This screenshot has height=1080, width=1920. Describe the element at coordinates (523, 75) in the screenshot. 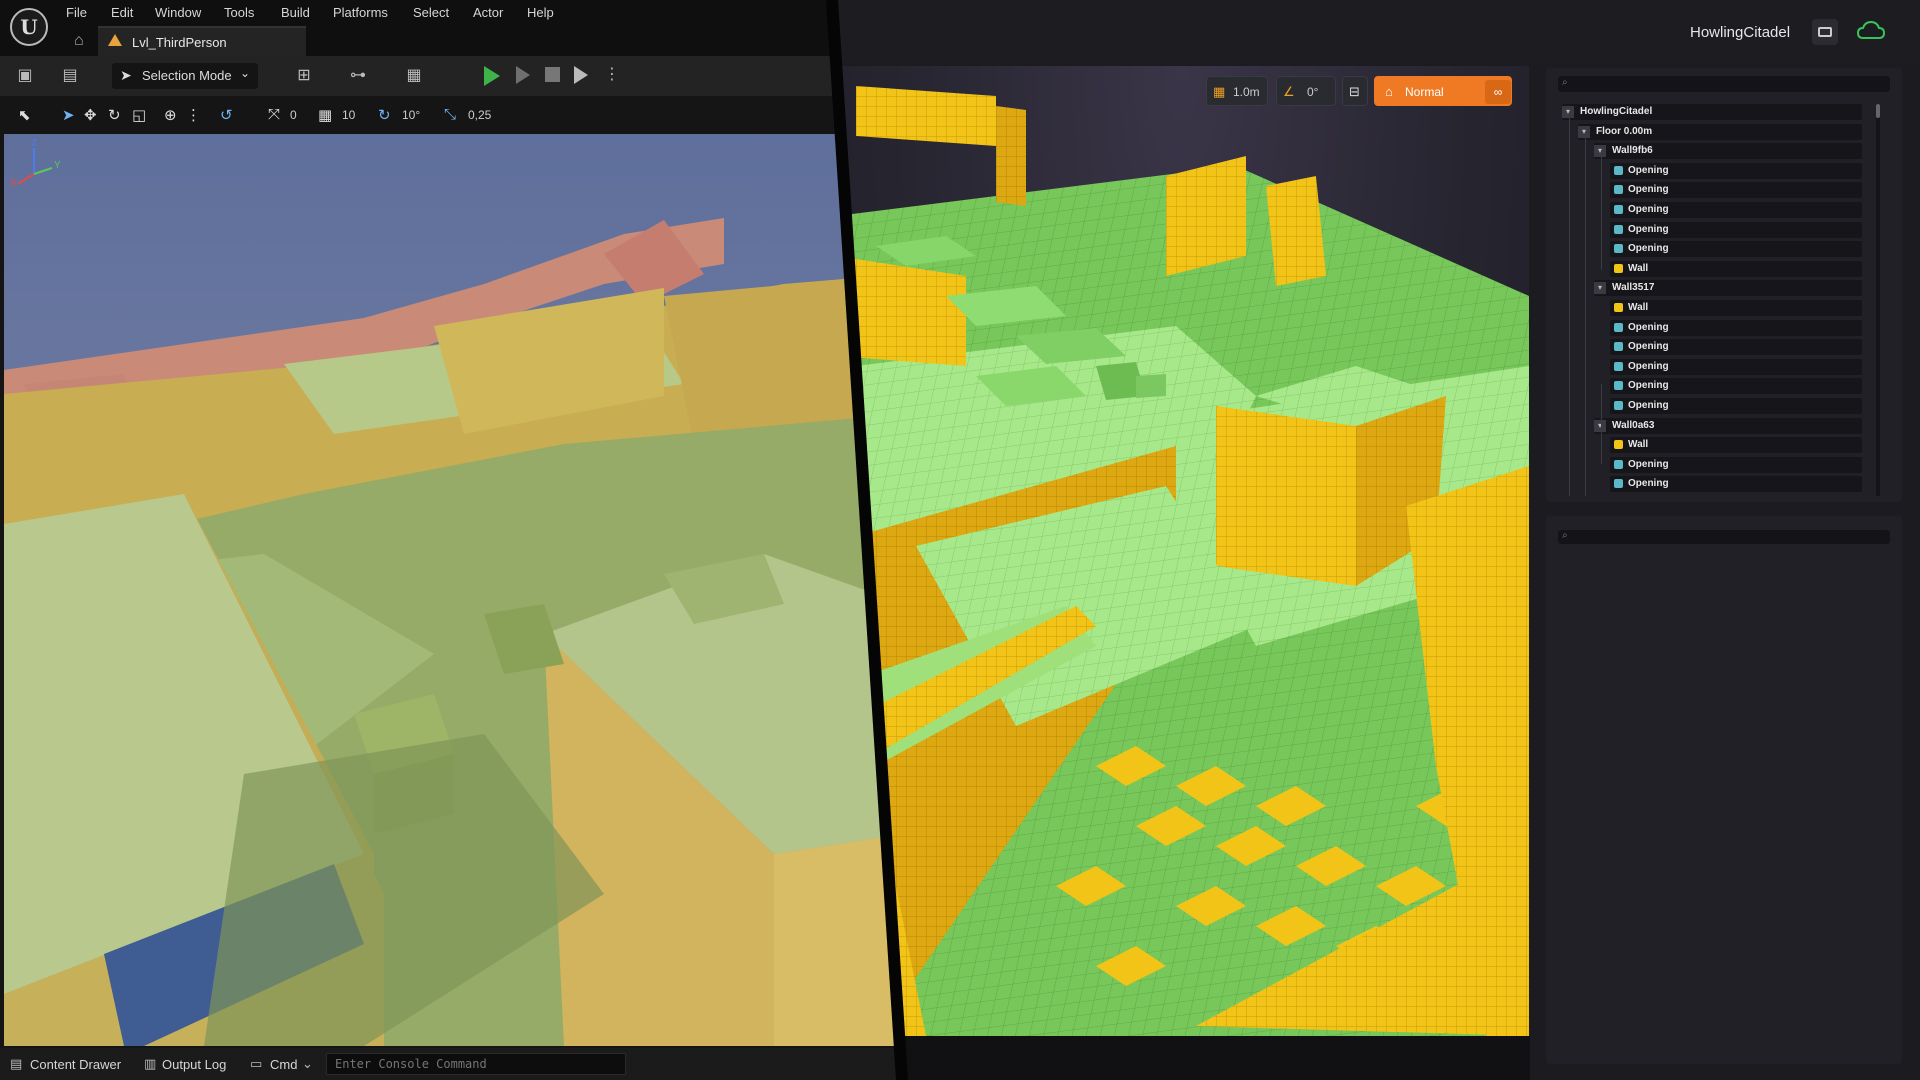

I see `advance-frame-button` at that location.